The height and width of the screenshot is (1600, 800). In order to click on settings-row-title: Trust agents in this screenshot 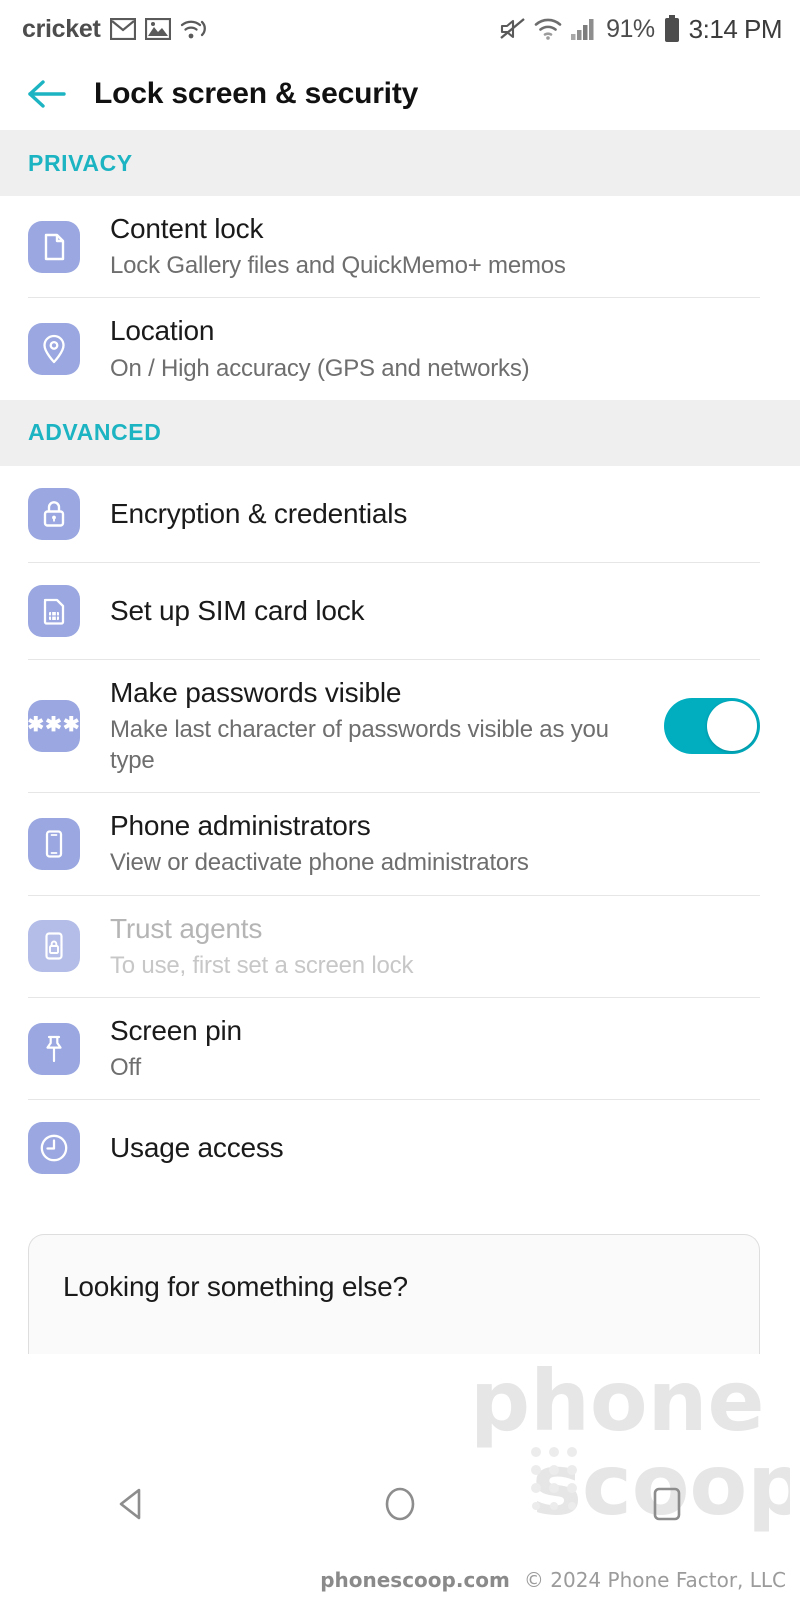, I will do `click(186, 928)`.